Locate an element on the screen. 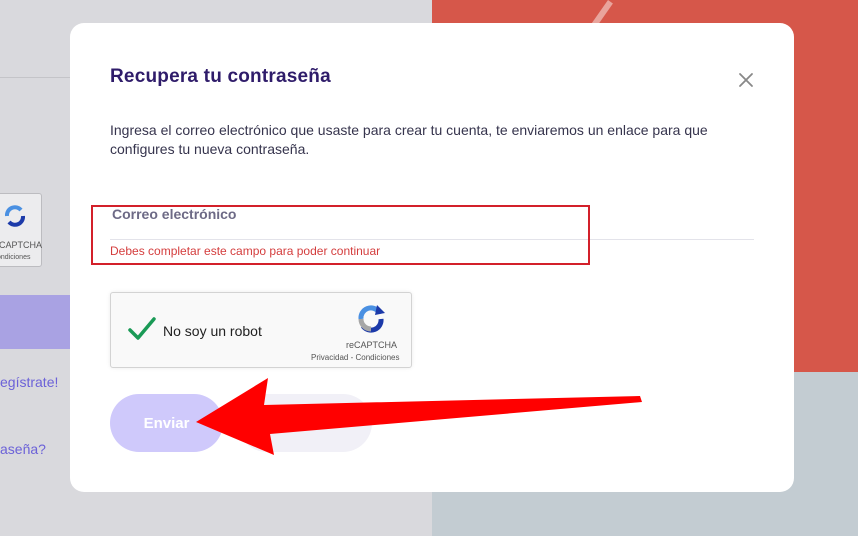 The image size is (858, 536). annotation-highlight-box is located at coordinates (340, 235).